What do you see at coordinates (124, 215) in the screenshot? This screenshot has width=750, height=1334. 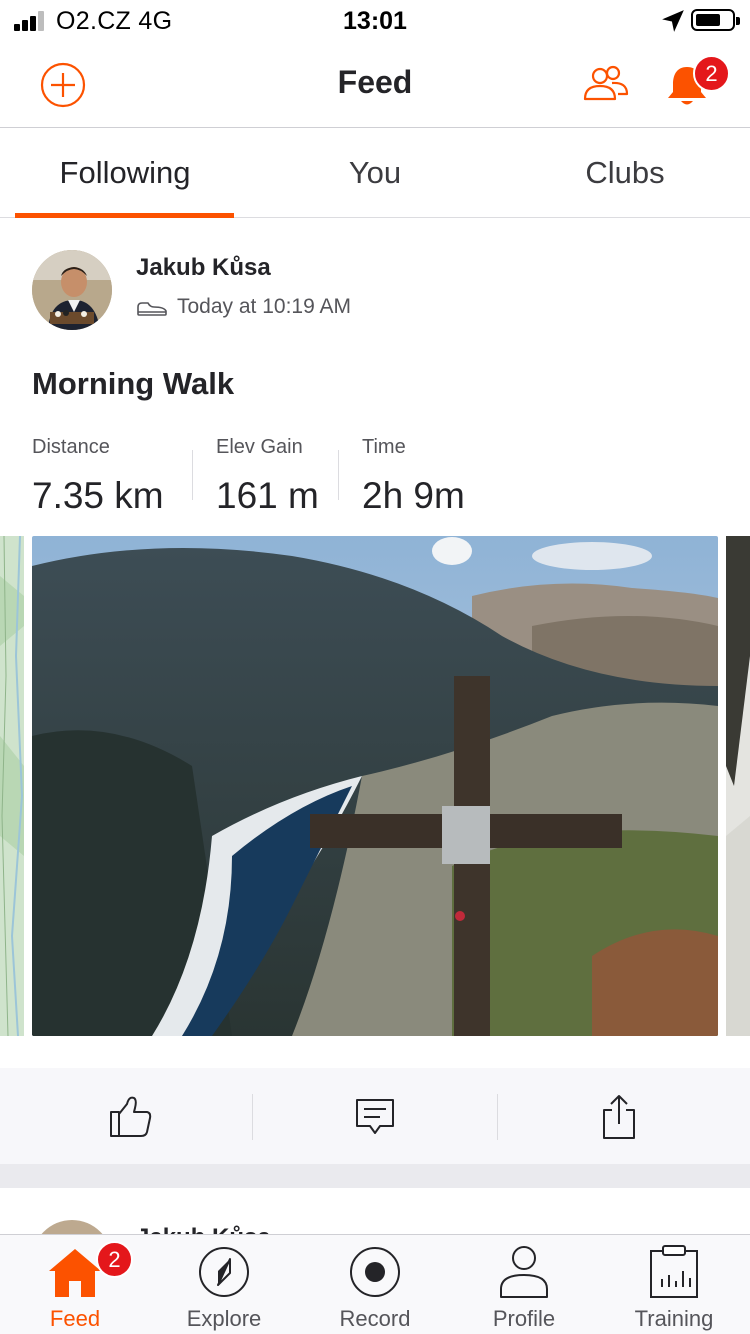 I see `active-tab-indicator` at bounding box center [124, 215].